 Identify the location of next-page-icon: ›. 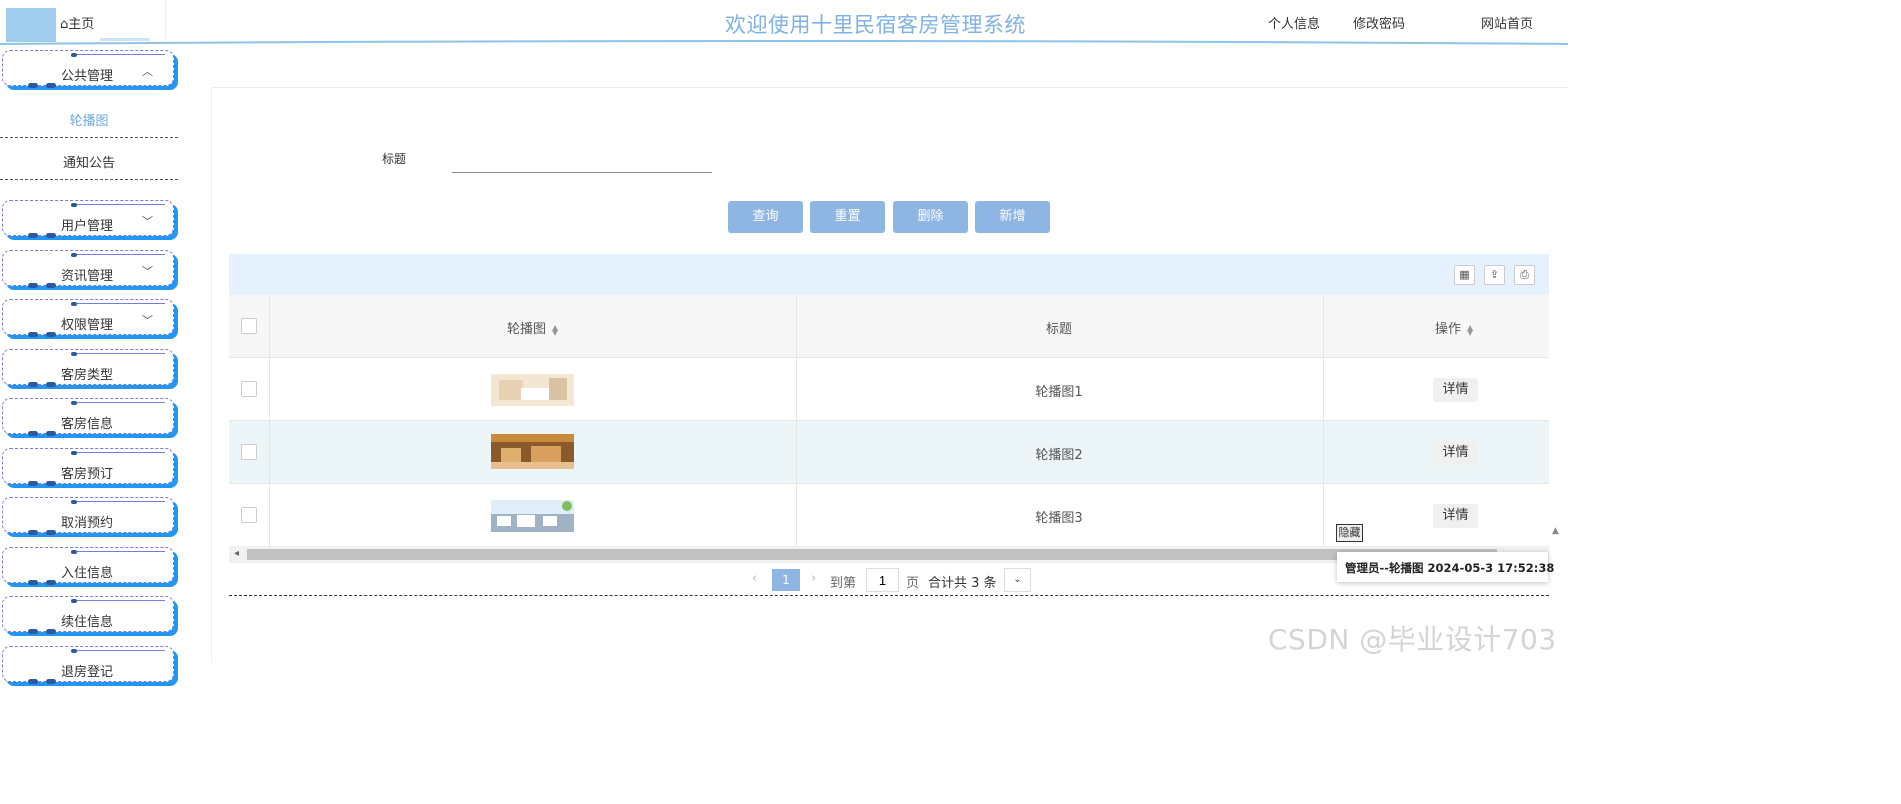
(813, 578).